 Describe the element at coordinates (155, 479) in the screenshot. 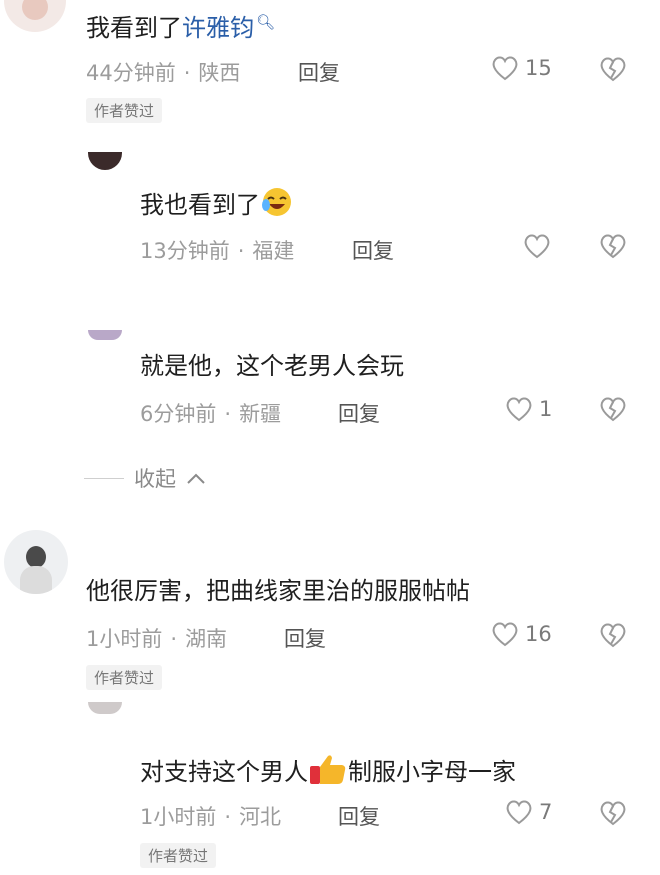

I see `collapse-label: 收起` at that location.